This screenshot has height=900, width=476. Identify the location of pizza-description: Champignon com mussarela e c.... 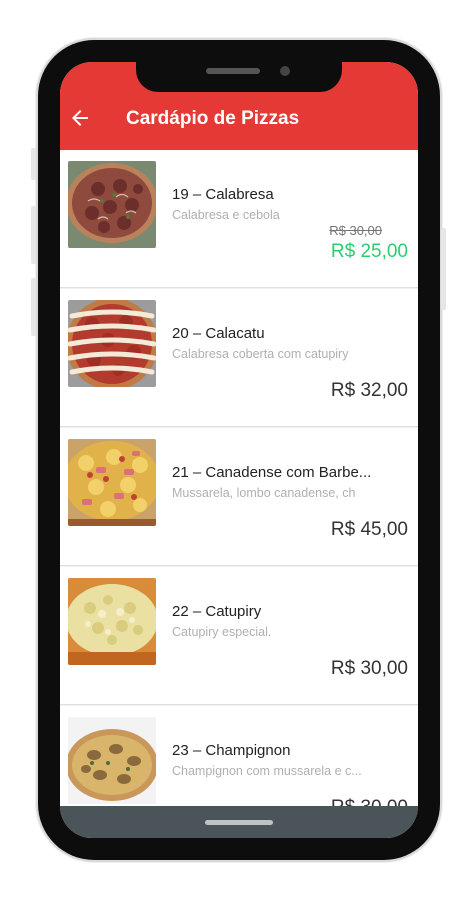
(267, 771).